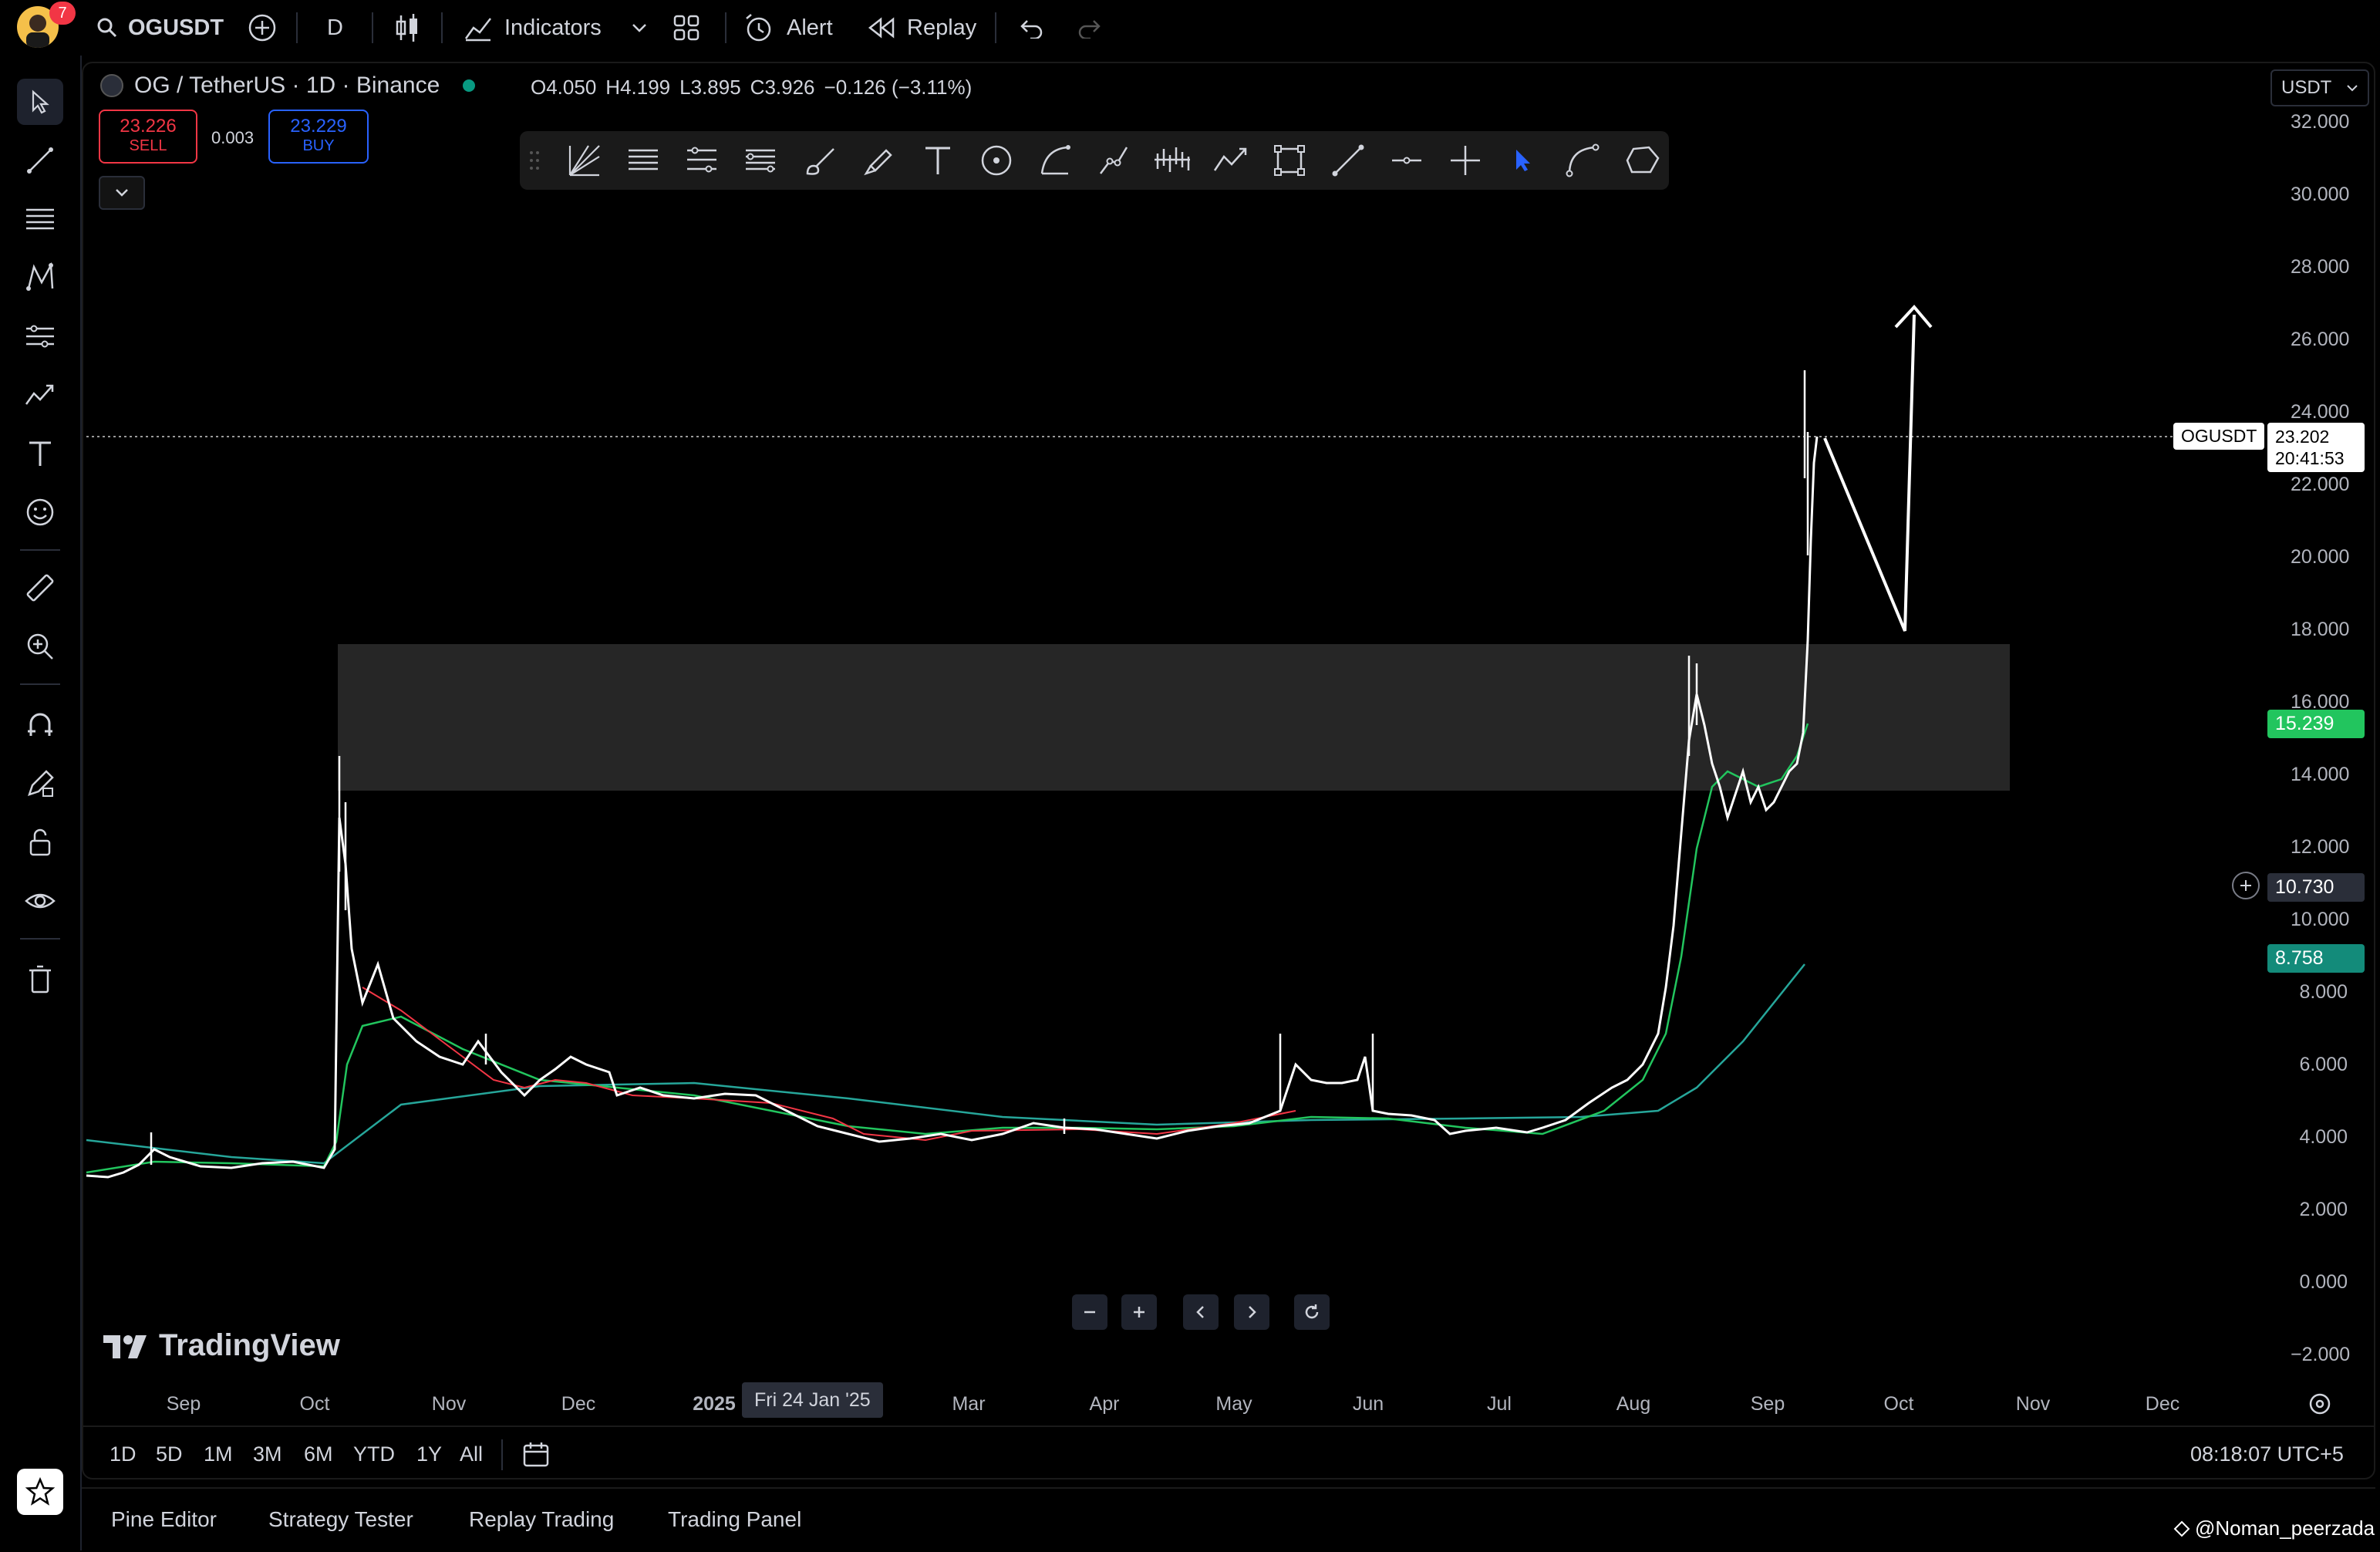  I want to click on time-tick: Mar, so click(969, 1404).